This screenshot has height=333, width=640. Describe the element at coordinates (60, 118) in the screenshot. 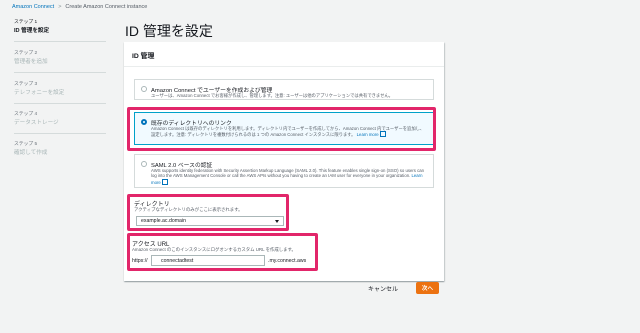

I see `step-4: ステップ 4 データストレージ` at that location.